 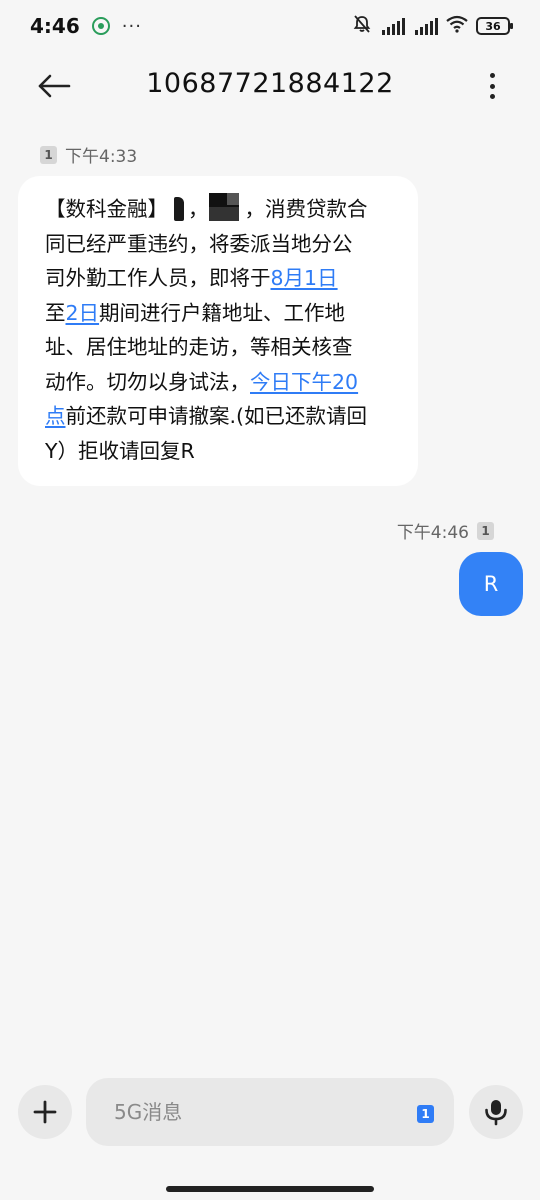 I want to click on message-text: ，消费贷款合, so click(x=306, y=209).